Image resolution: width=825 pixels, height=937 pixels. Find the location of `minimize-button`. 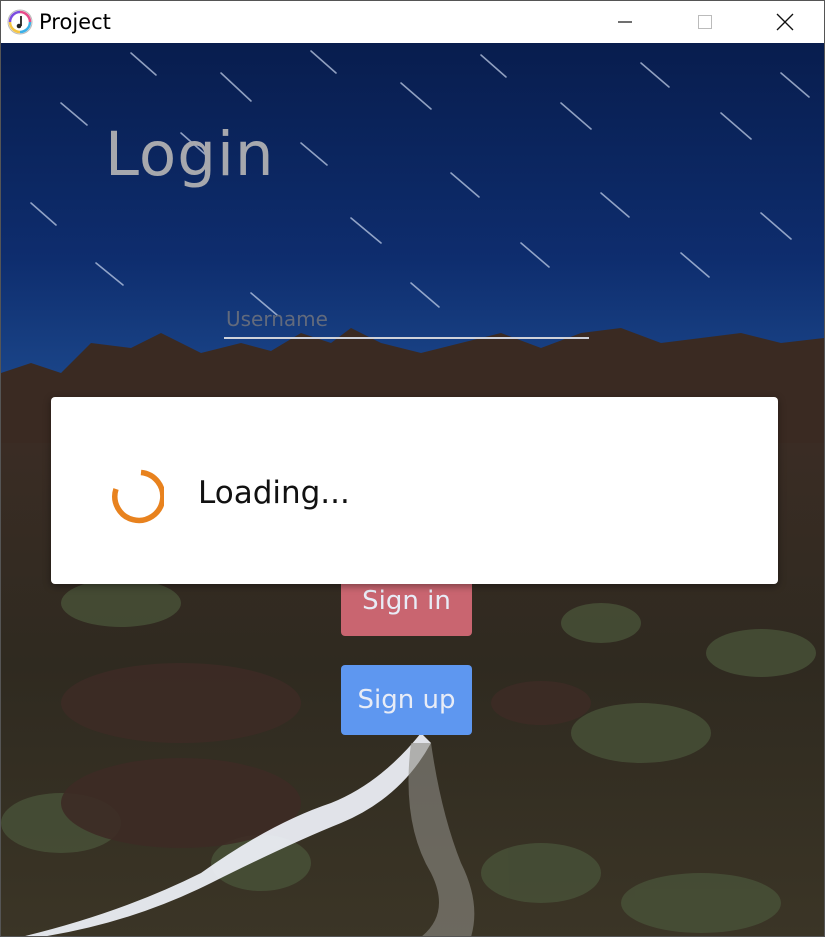

minimize-button is located at coordinates (625, 22).